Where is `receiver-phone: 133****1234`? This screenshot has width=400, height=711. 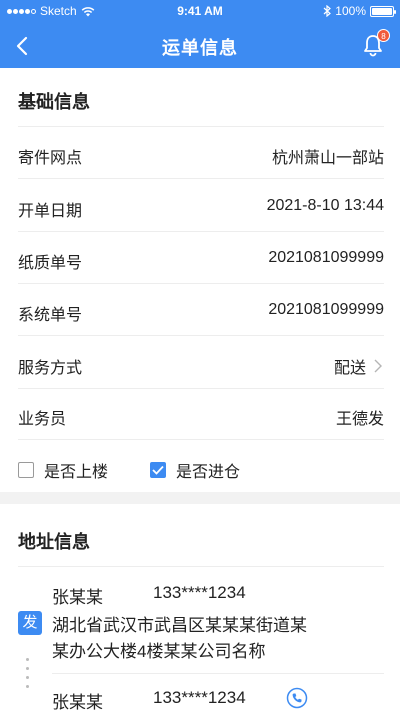
receiver-phone: 133****1234 is located at coordinates (199, 698).